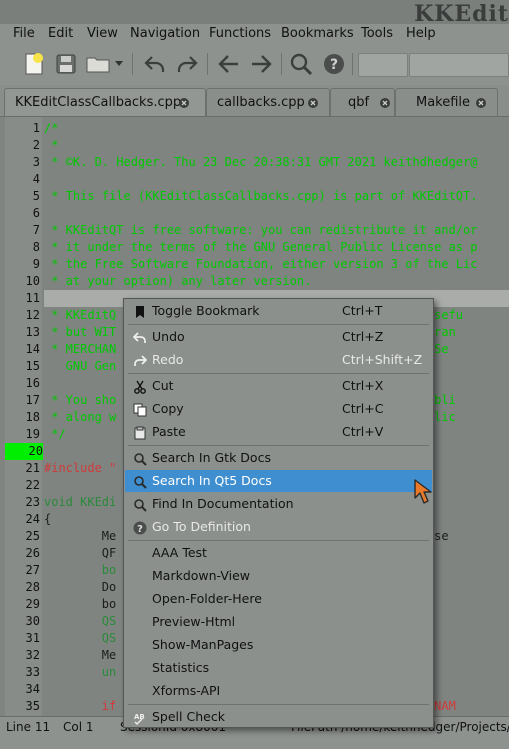 This screenshot has width=509, height=749. Describe the element at coordinates (421, 33) in the screenshot. I see `menu-help: Help` at that location.